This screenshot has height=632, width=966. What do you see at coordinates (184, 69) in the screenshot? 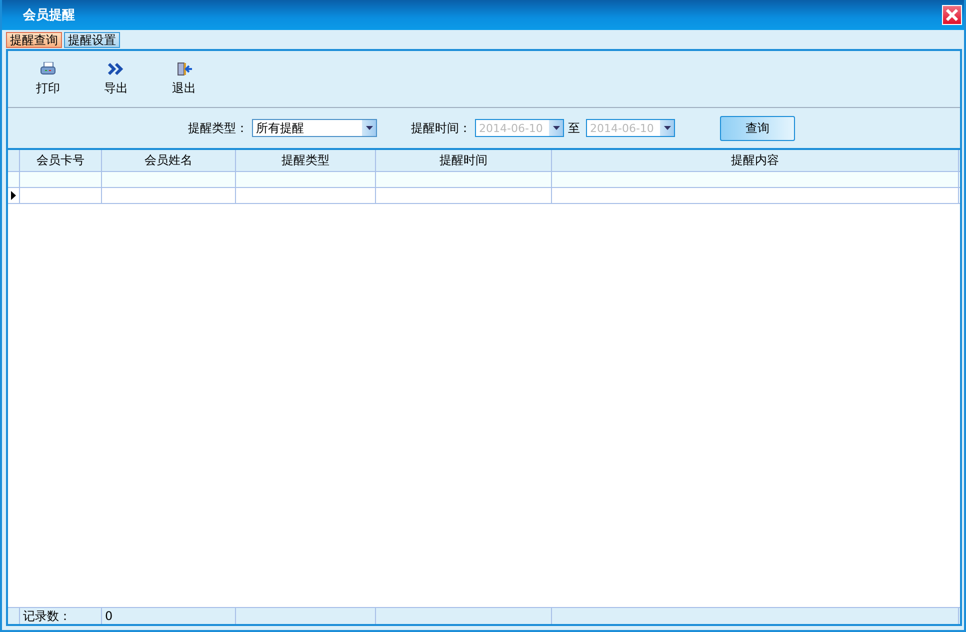
I see `door-exit-icon` at bounding box center [184, 69].